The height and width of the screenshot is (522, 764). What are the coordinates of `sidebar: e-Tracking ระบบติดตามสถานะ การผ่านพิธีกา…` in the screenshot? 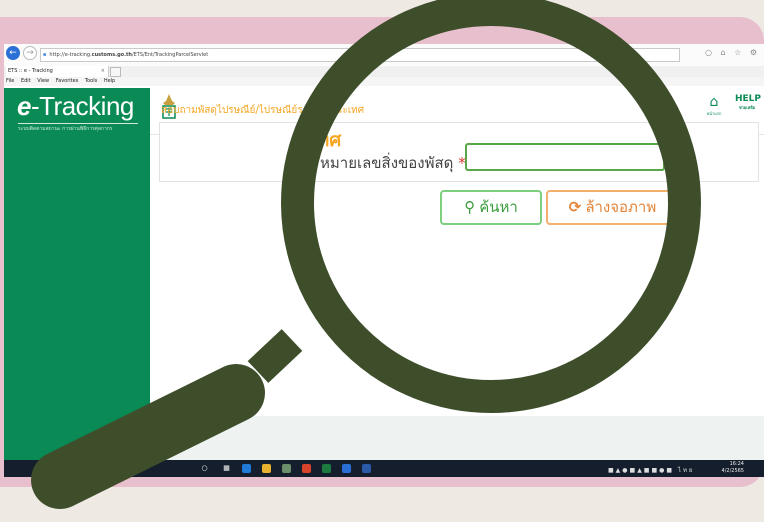 It's located at (77, 274).